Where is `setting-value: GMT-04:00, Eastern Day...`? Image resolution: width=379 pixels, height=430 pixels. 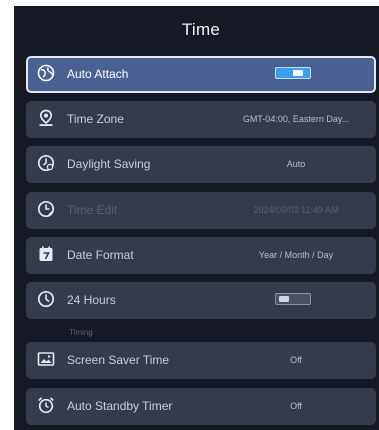 setting-value: GMT-04:00, Eastern Day... is located at coordinates (296, 119).